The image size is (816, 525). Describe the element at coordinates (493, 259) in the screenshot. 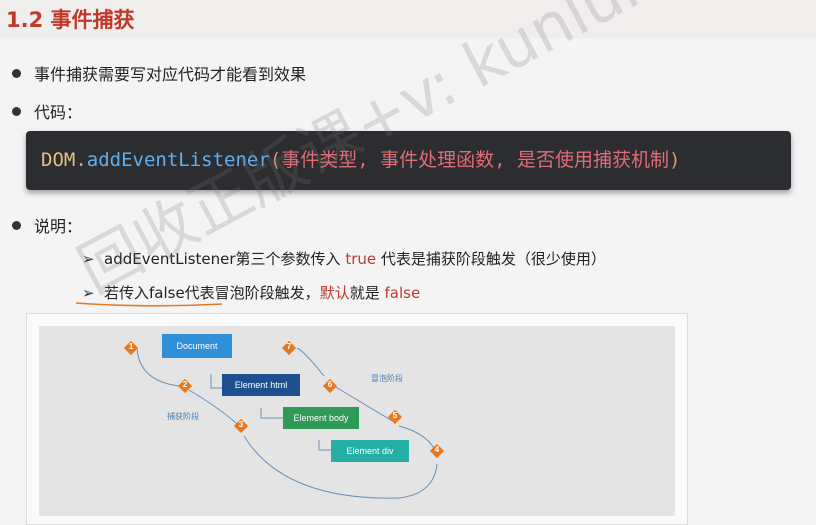

I see `note-suffix: 代表是捕获阶段触发（很少使用）` at that location.